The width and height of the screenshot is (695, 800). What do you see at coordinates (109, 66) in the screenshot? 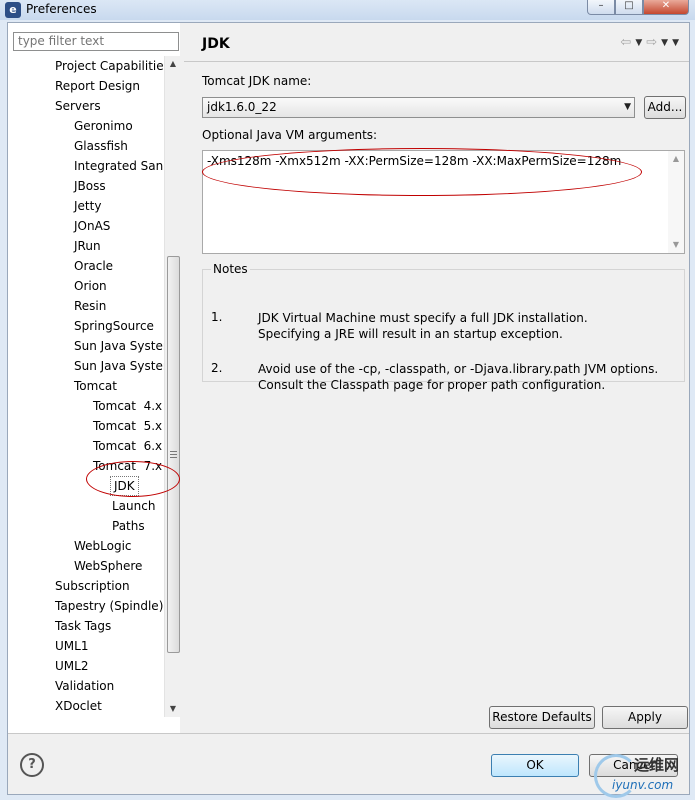
I see `tree-item-project-capabilities: Project Capabilitie` at bounding box center [109, 66].